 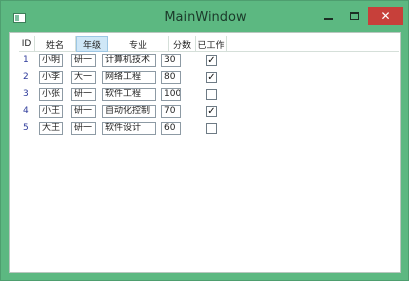 I want to click on column-header-major: 专业, so click(x=138, y=44).